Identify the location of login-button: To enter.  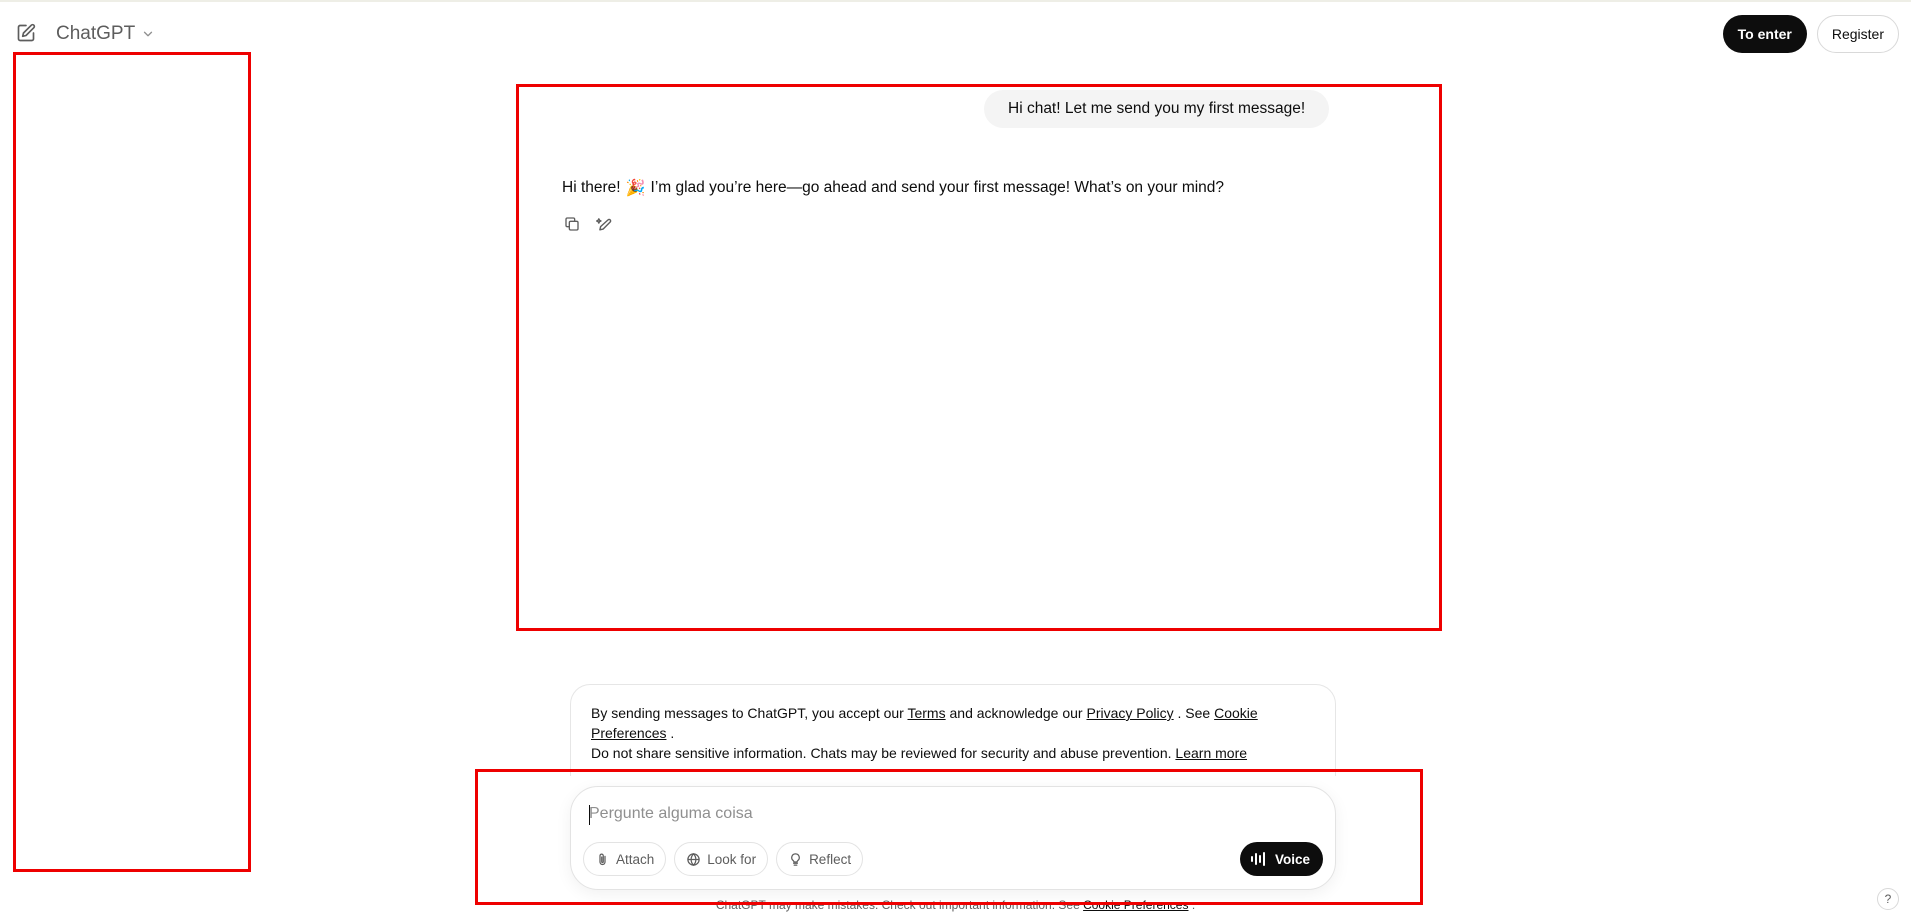
(1764, 34).